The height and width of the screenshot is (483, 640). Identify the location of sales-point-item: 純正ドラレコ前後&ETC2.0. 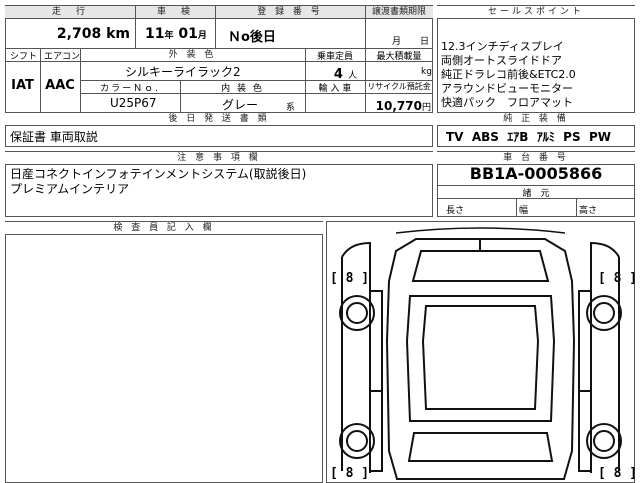
(508, 74).